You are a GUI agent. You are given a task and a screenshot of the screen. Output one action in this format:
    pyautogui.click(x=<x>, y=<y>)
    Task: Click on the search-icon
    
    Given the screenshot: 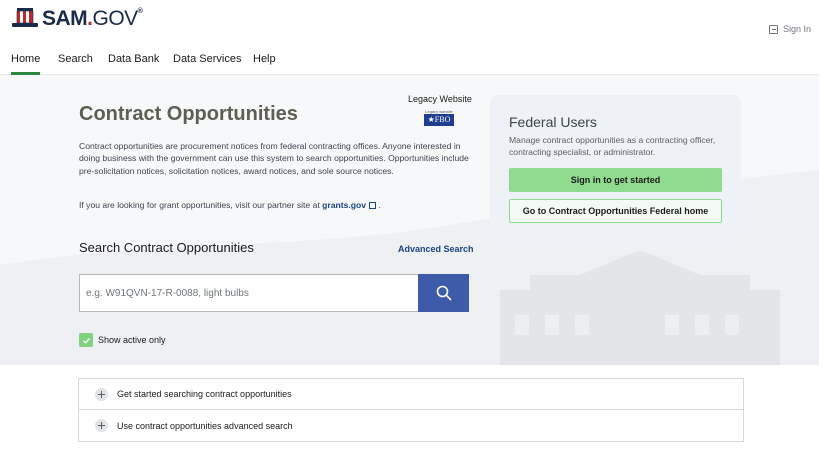 What is the action you would take?
    pyautogui.click(x=443, y=293)
    